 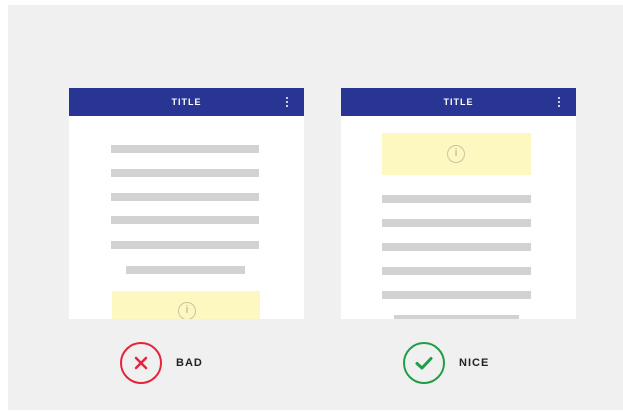 I want to click on nice-label: NICE, so click(x=474, y=363).